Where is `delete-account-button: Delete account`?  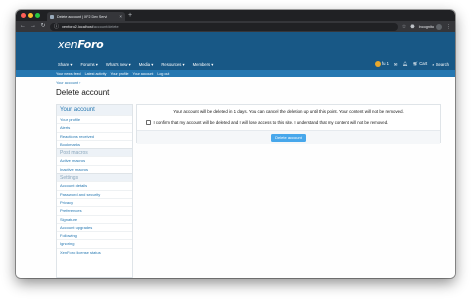 delete-account-button: Delete account is located at coordinates (288, 137).